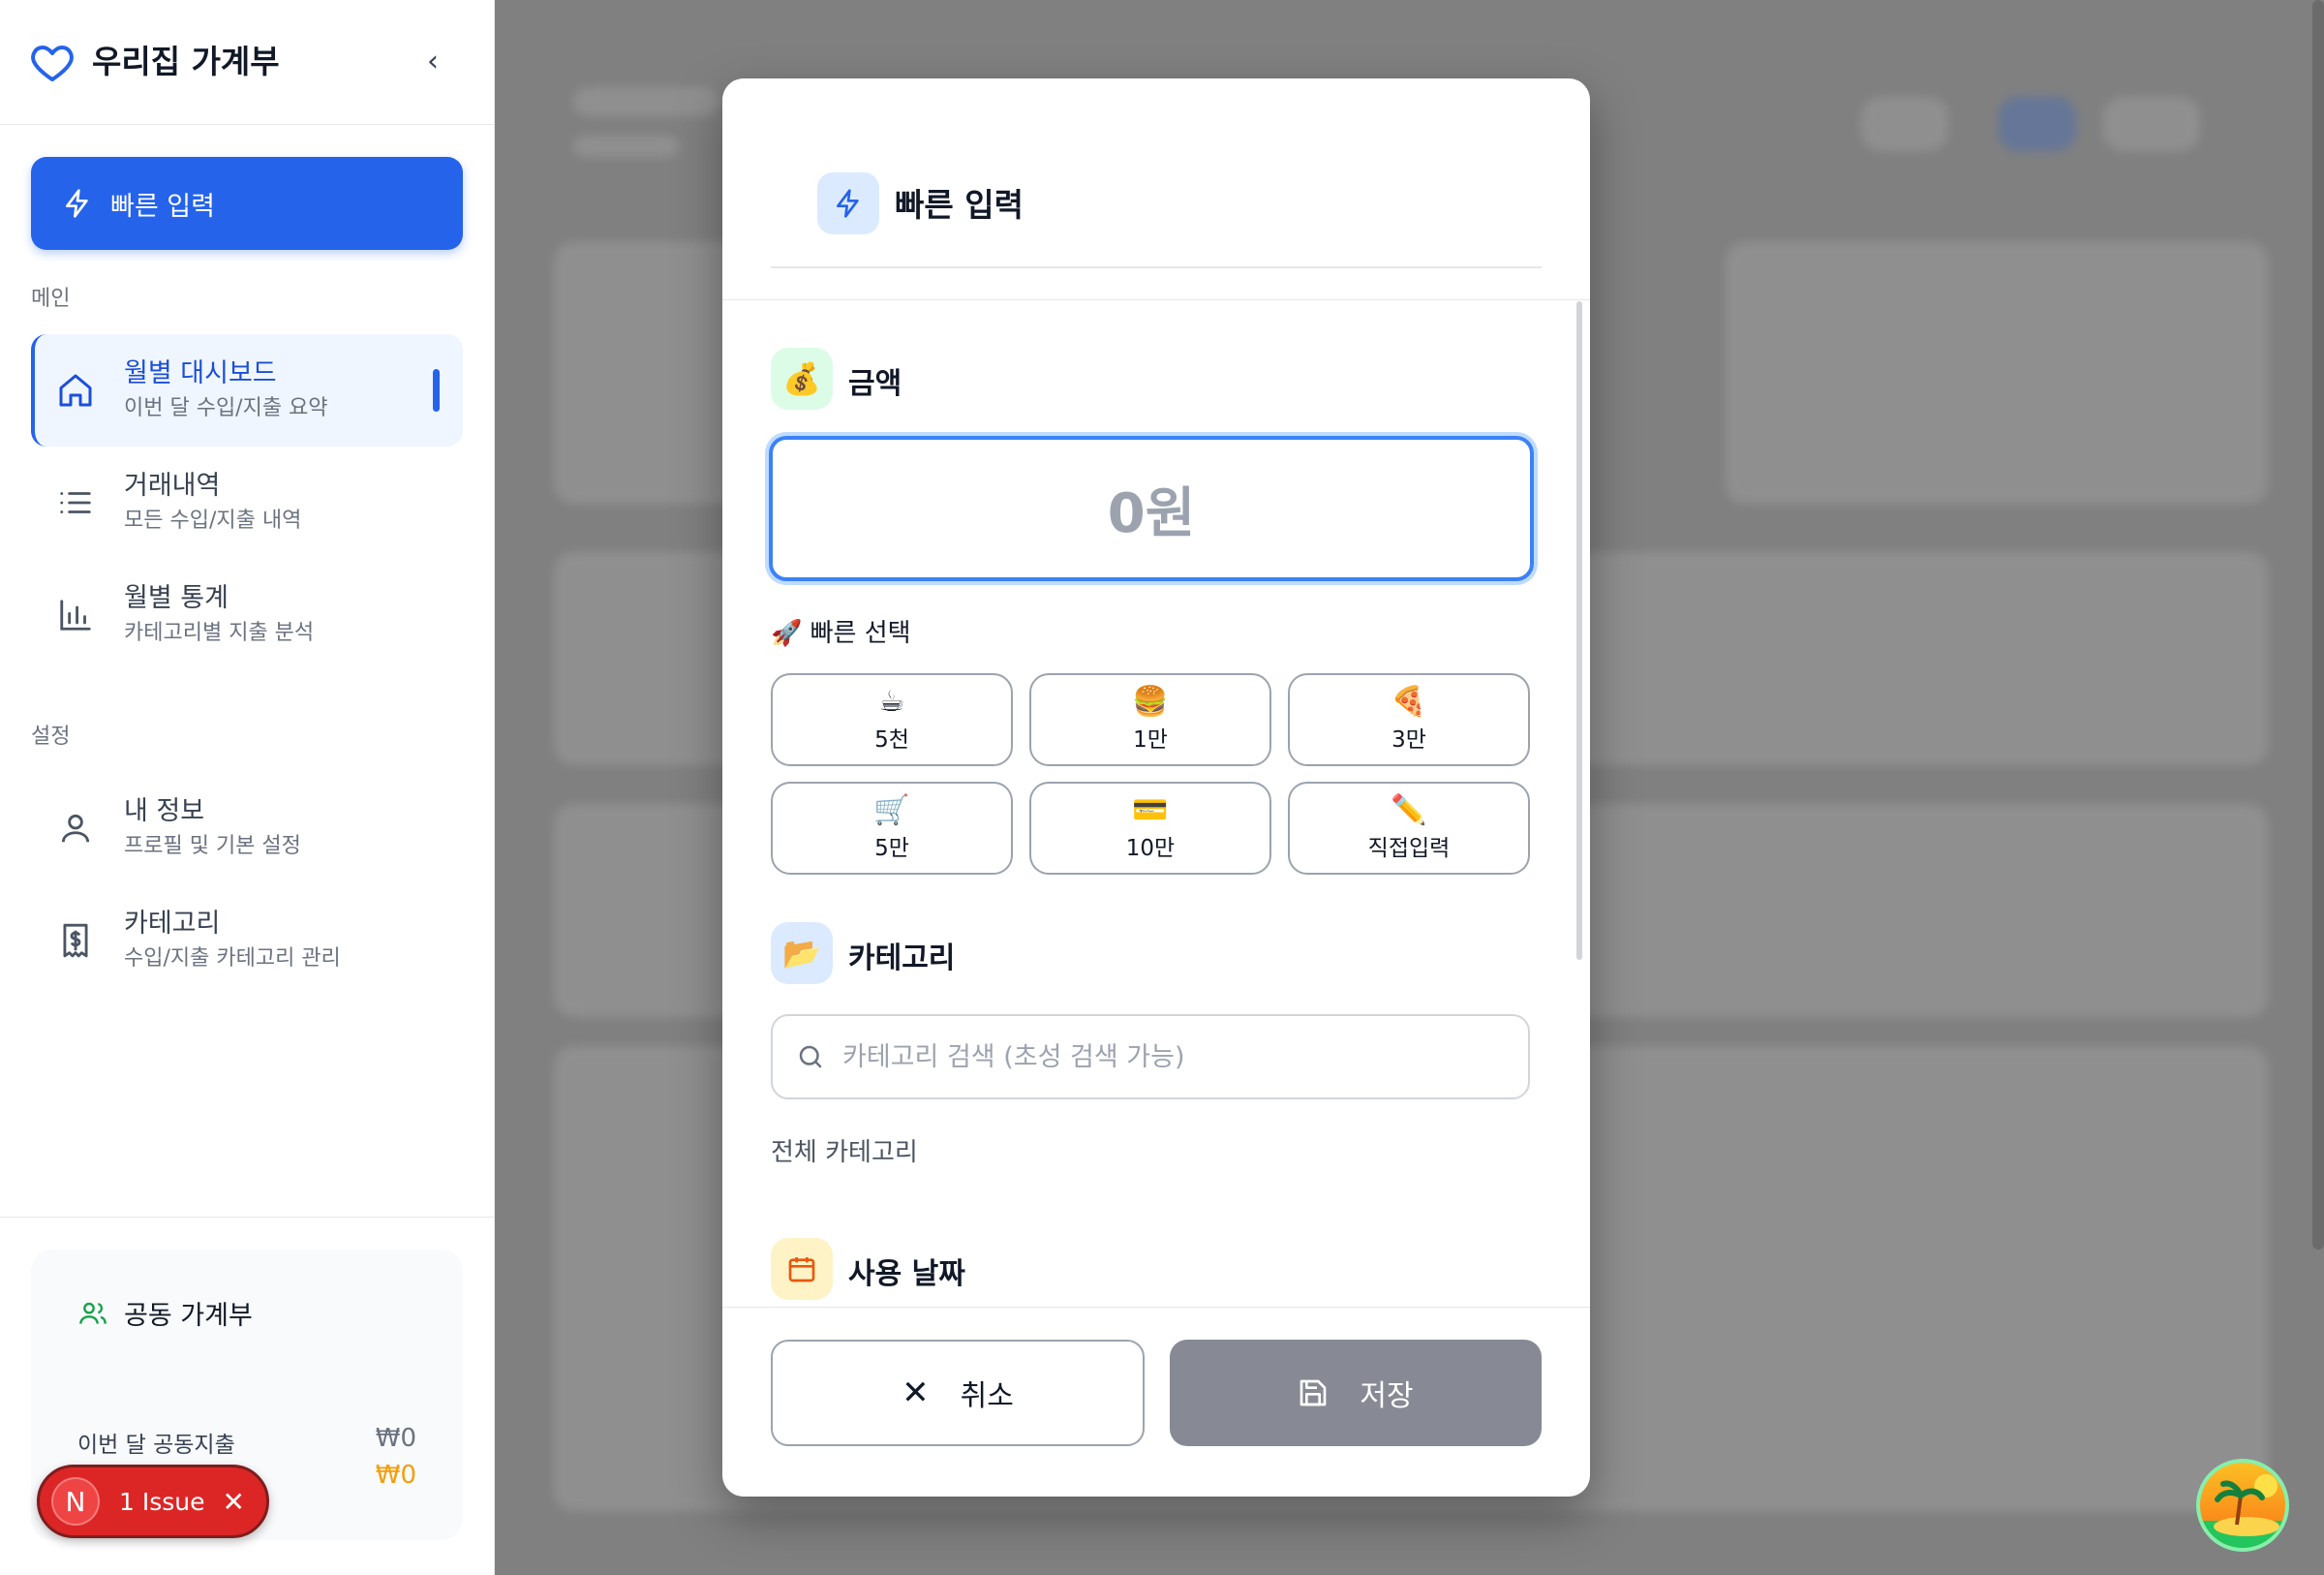 The image size is (2324, 1575). I want to click on burger-icon: 🍔, so click(1150, 702).